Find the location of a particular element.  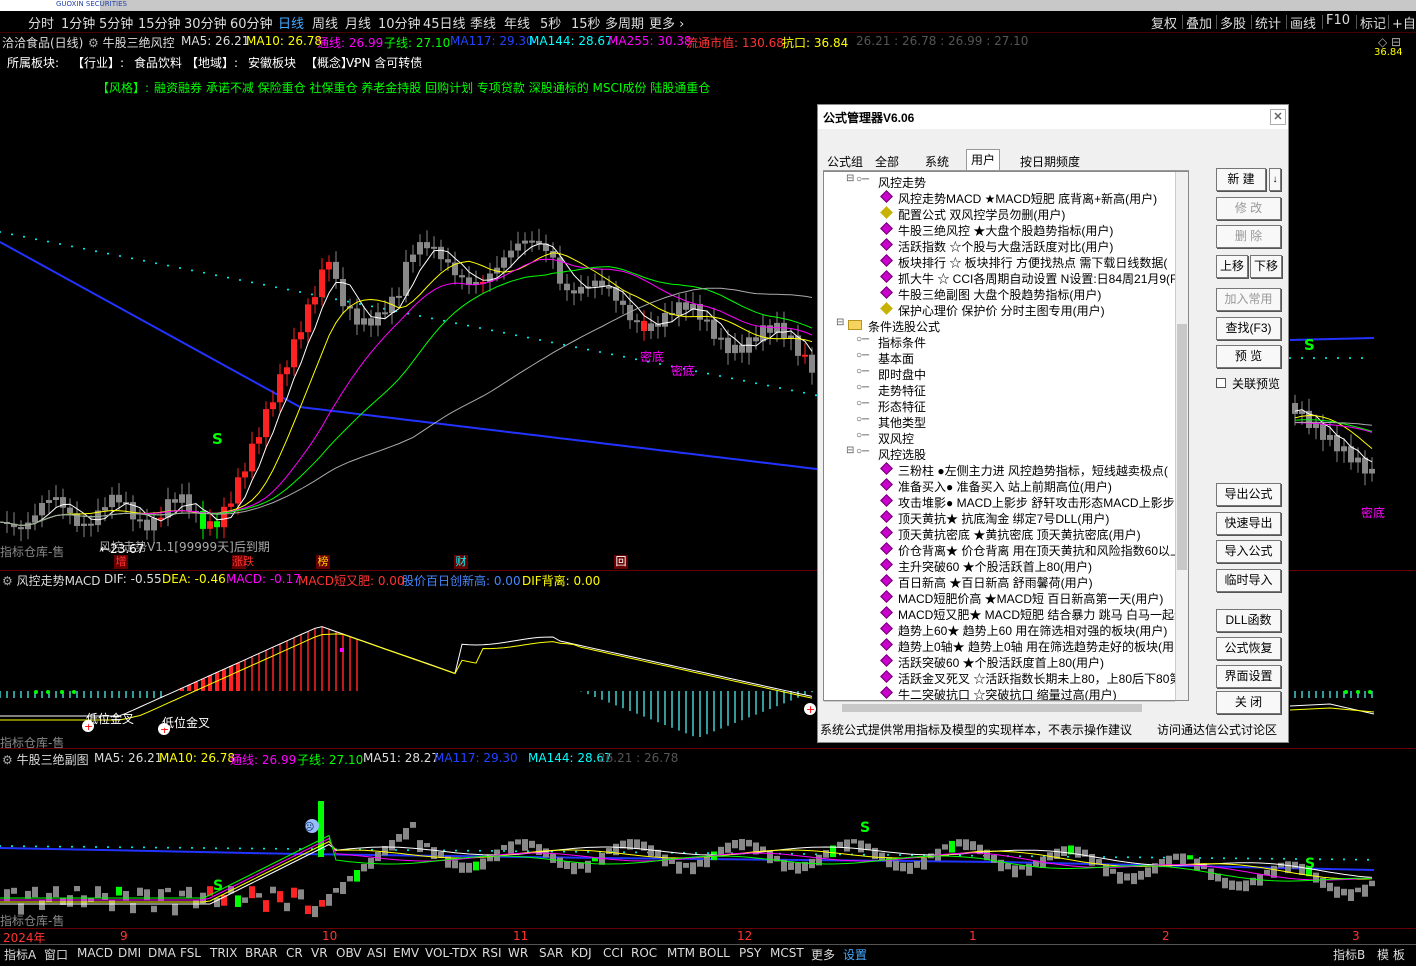

tree-item: 活跃指数 ☆个股与大盘活跃度对比(用户) is located at coordinates (1005, 246).